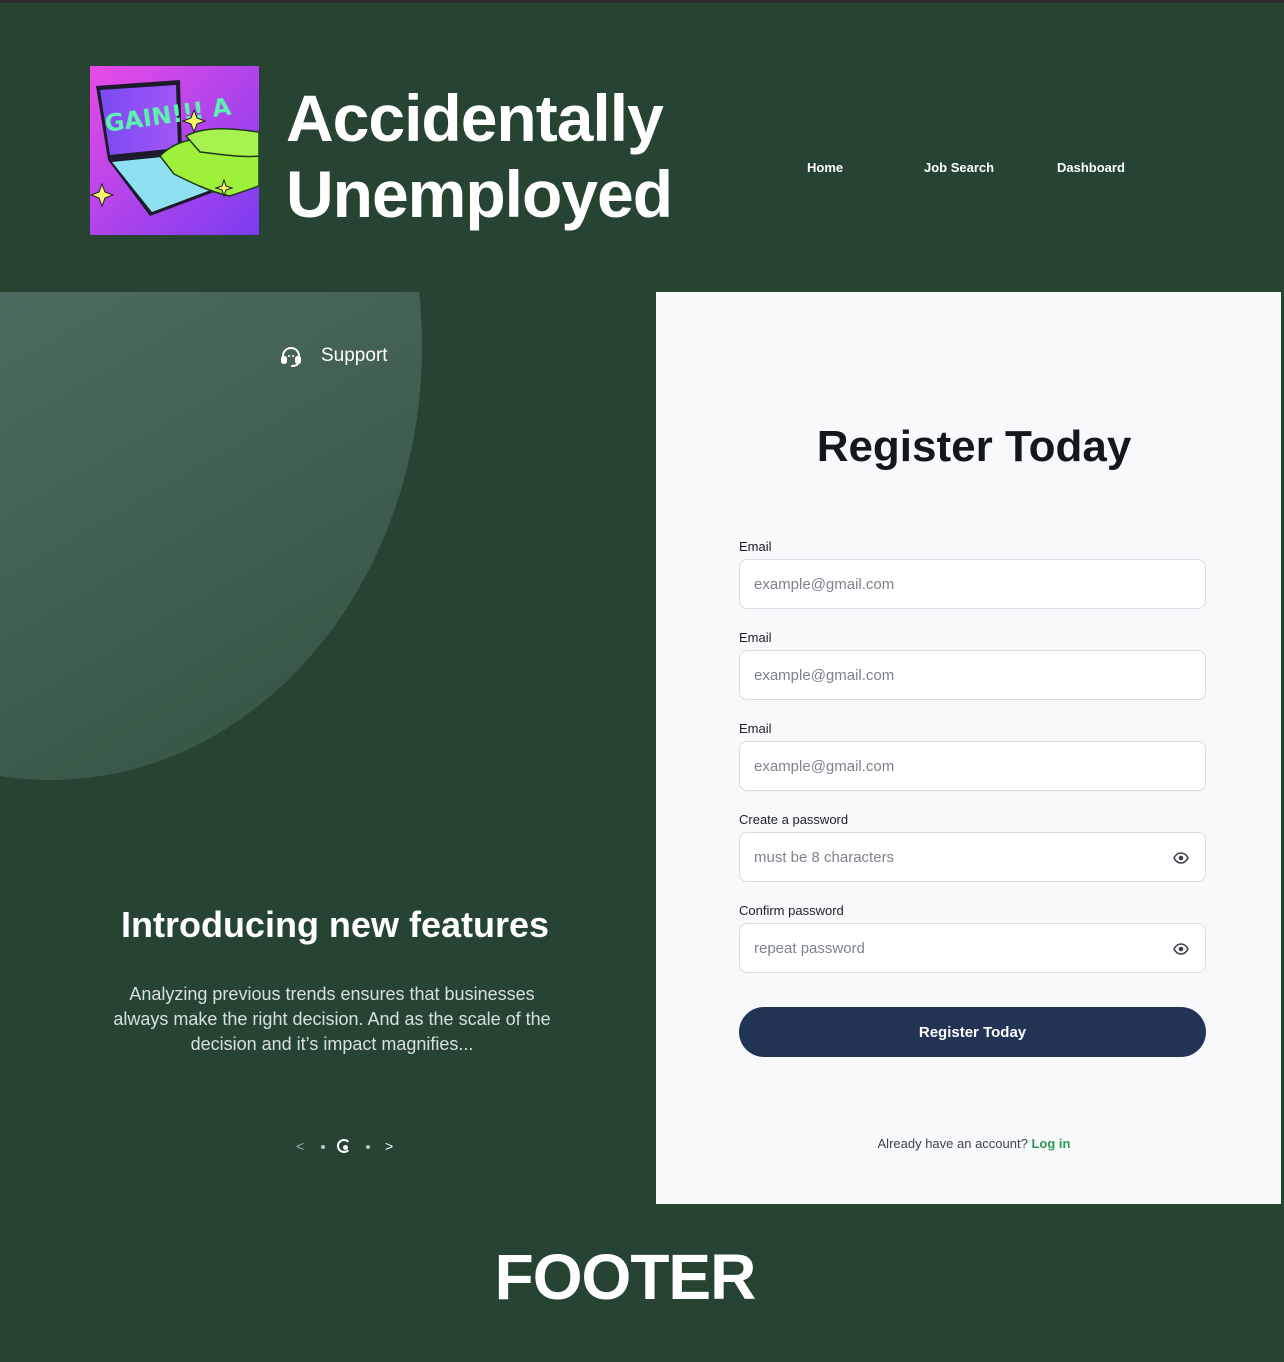  I want to click on password-input, so click(972, 857).